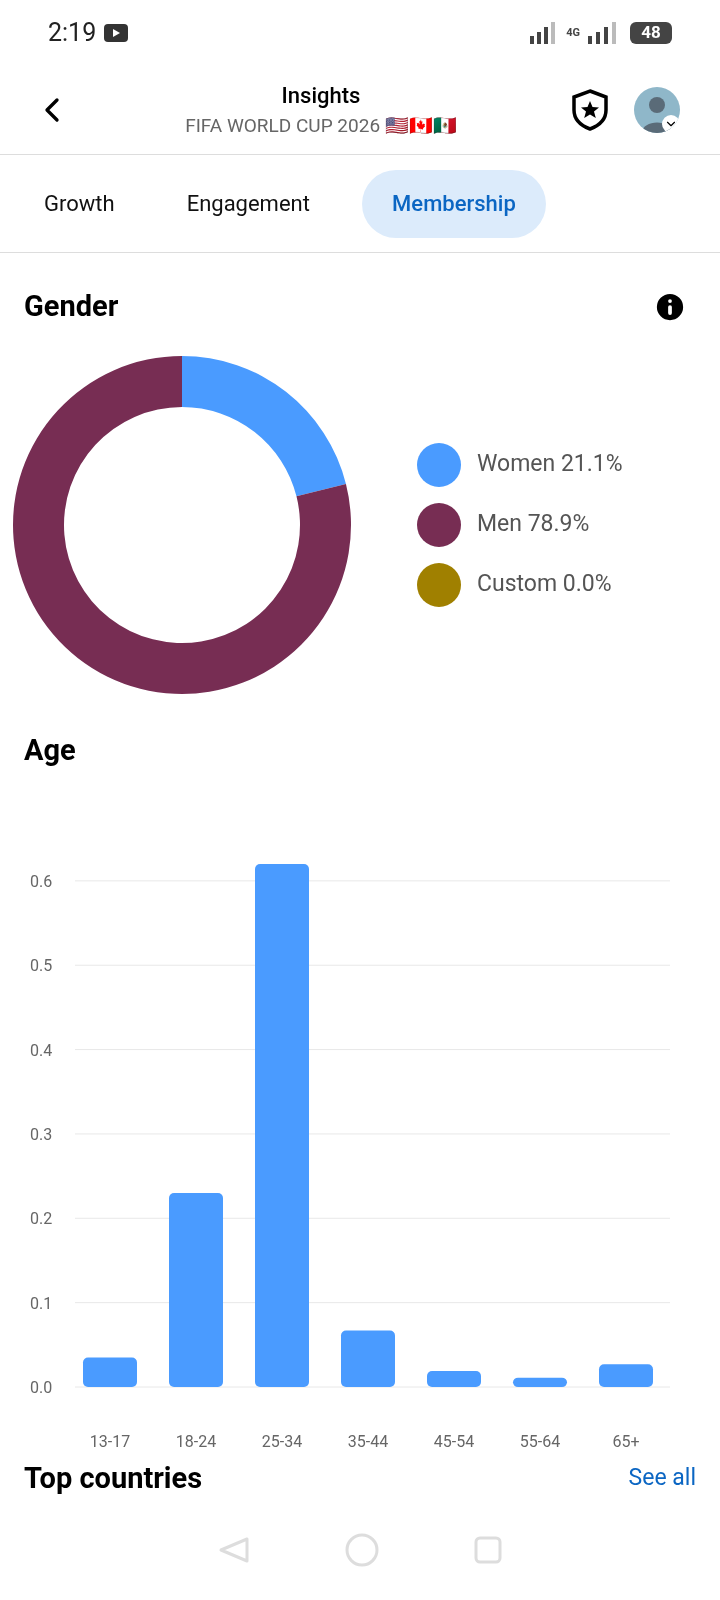 This screenshot has width=720, height=1600. What do you see at coordinates (573, 32) in the screenshot?
I see `network-label: 4G` at bounding box center [573, 32].